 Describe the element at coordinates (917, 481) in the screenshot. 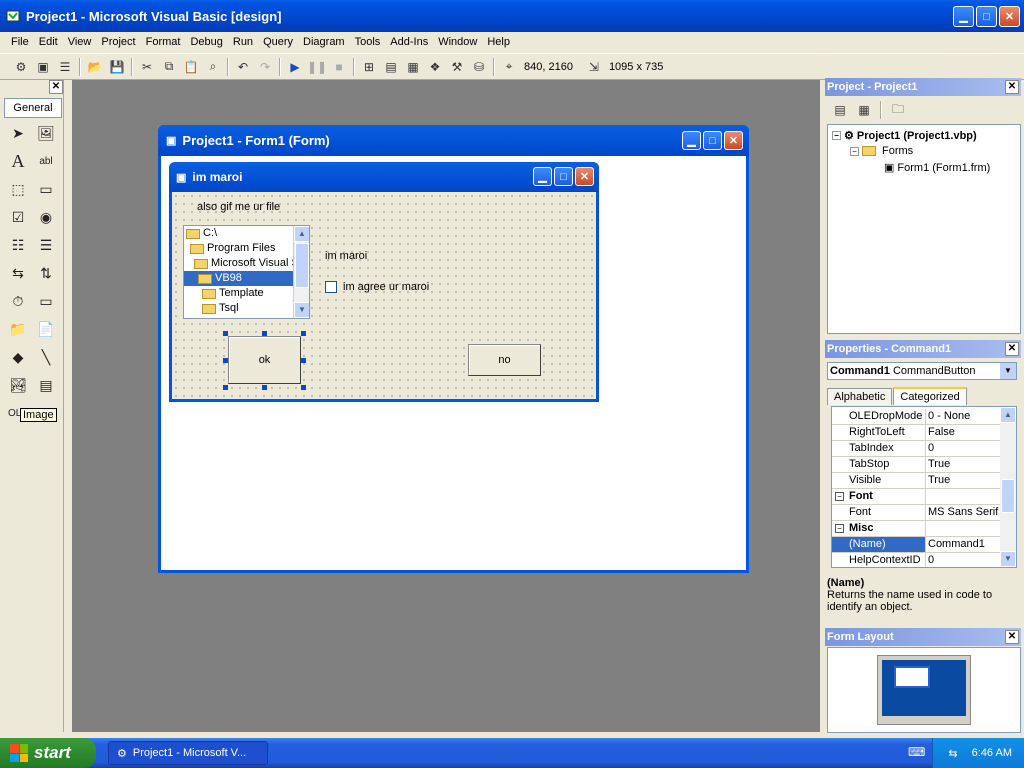

I see `property-row: Visible True` at that location.